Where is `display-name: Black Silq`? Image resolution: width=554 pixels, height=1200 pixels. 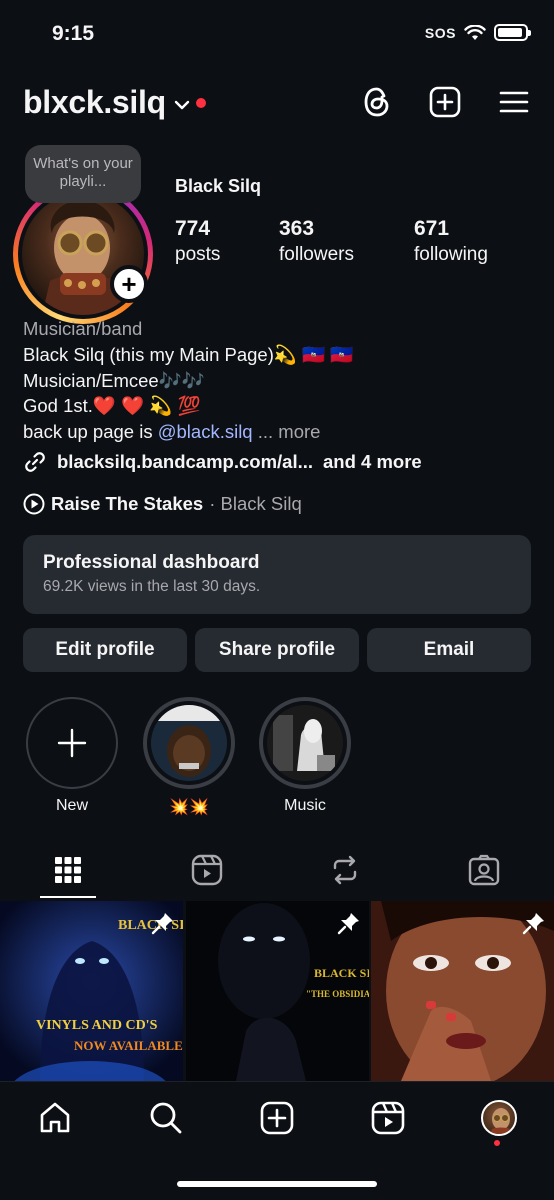 display-name: Black Silq is located at coordinates (218, 186).